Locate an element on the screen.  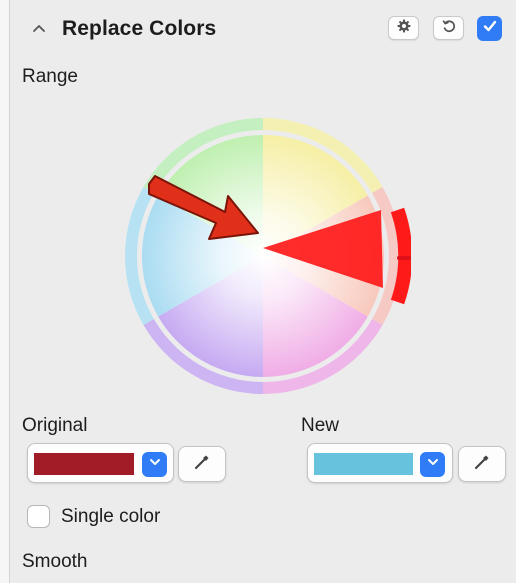
reset-icon is located at coordinates (449, 28).